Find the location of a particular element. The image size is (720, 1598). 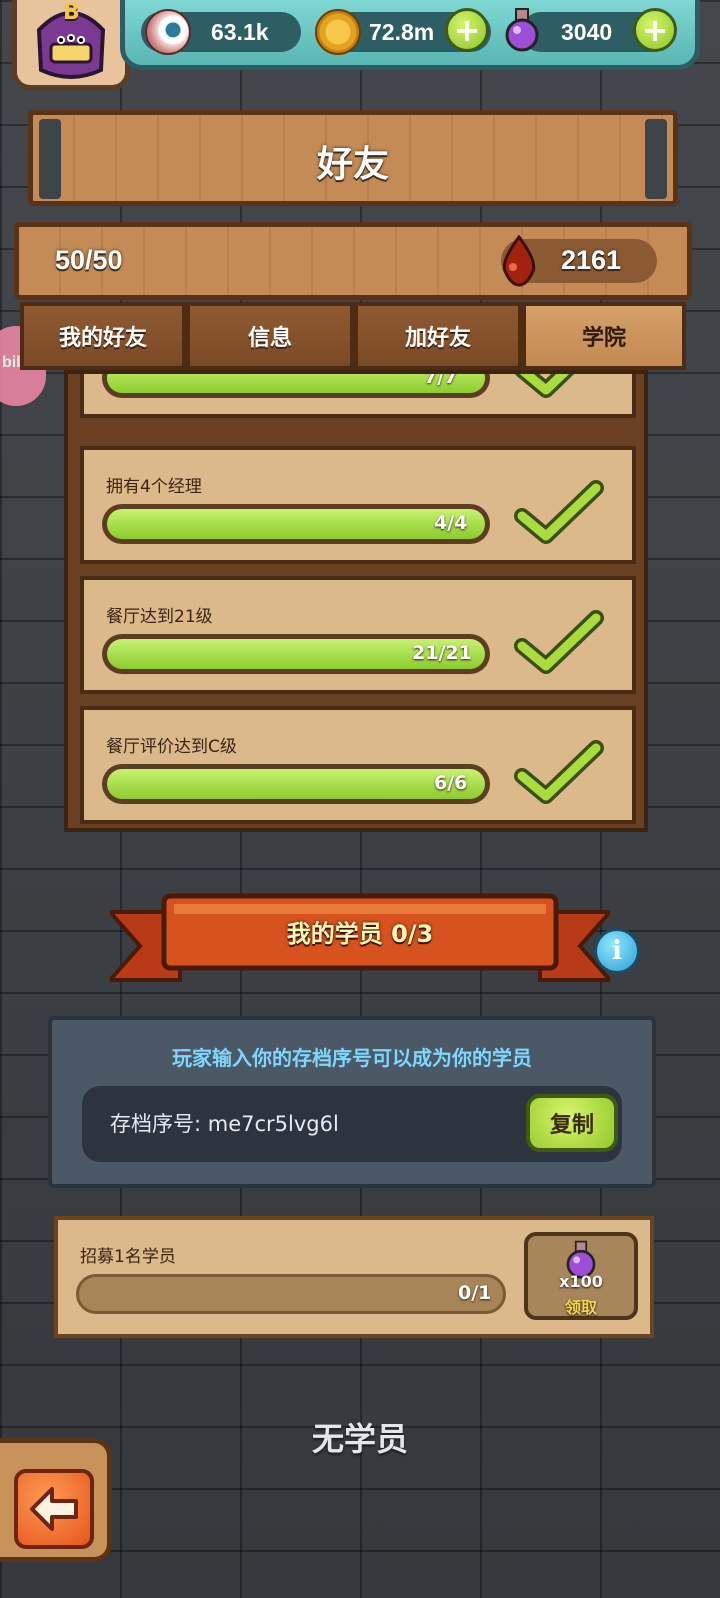

task-label: 餐厅评价达到C级 is located at coordinates (171, 747).